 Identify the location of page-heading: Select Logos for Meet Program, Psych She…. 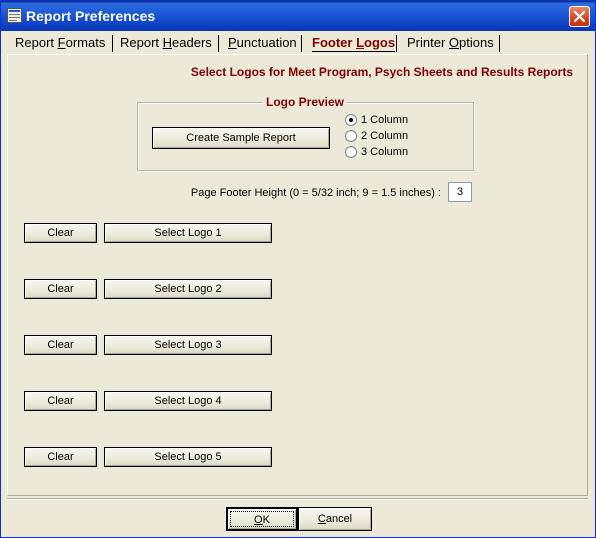
(381, 72).